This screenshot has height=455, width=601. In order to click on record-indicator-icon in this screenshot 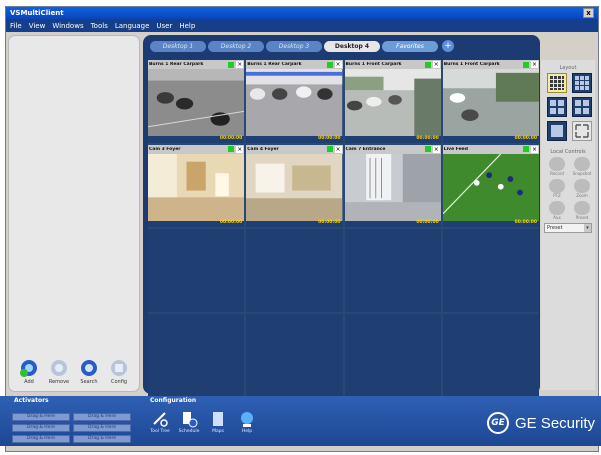, I will do `click(329, 149)`.